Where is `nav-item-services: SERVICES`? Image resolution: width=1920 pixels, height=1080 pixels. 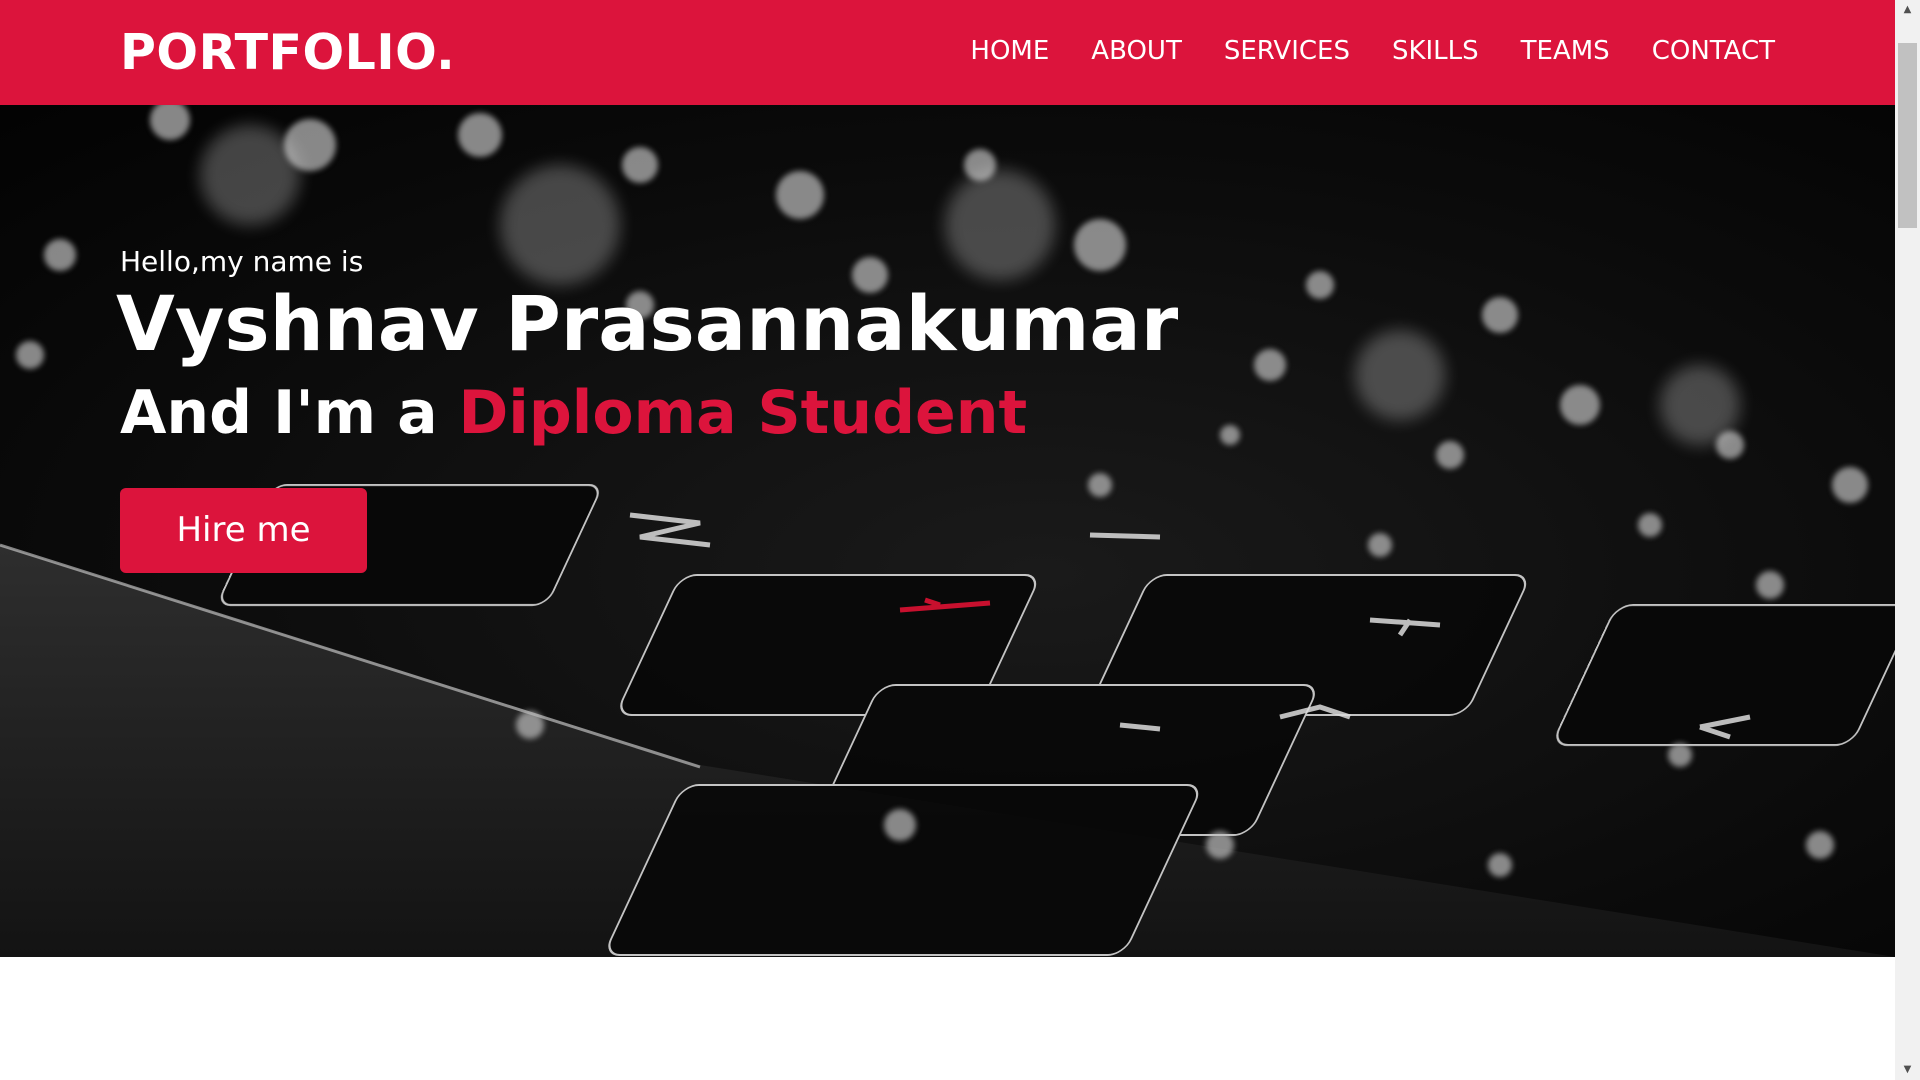
nav-item-services: SERVICES is located at coordinates (1287, 51).